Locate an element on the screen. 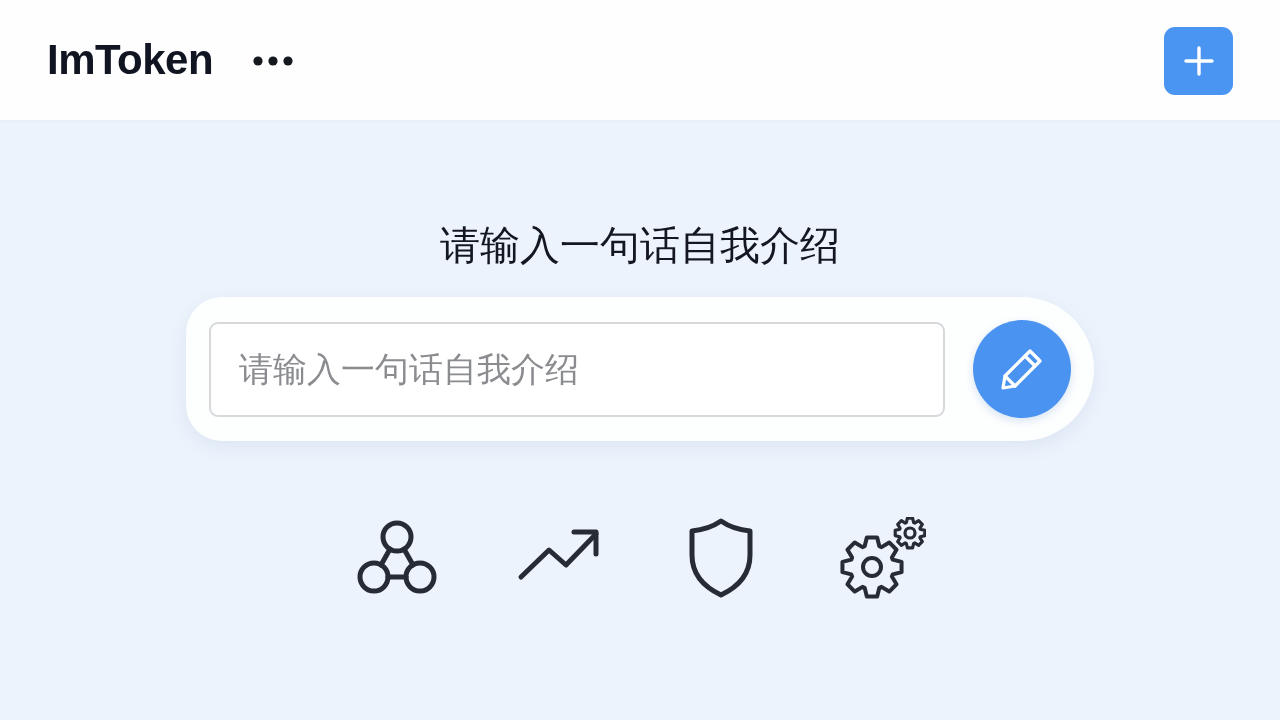 Image resolution: width=1280 pixels, height=720 pixels. edit-button is located at coordinates (1022, 369).